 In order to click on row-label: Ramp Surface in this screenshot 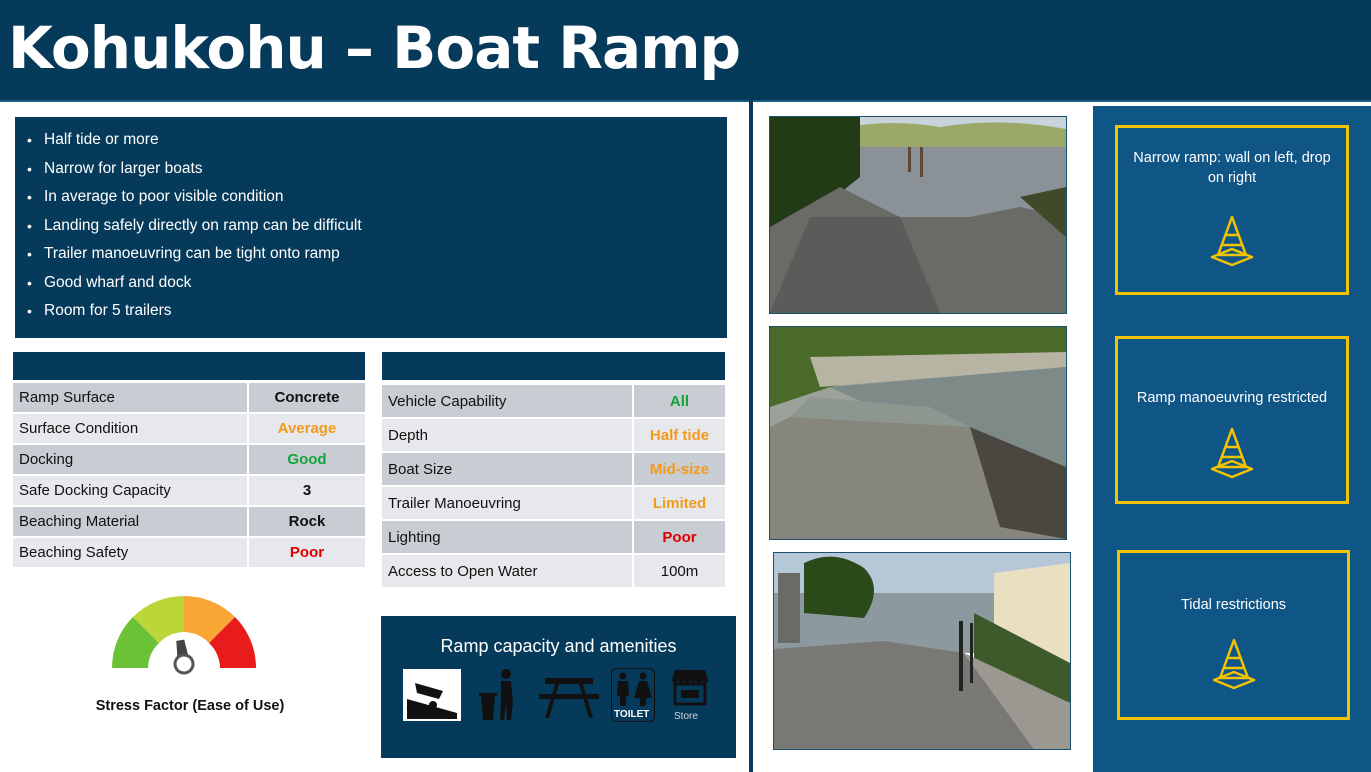, I will do `click(130, 397)`.